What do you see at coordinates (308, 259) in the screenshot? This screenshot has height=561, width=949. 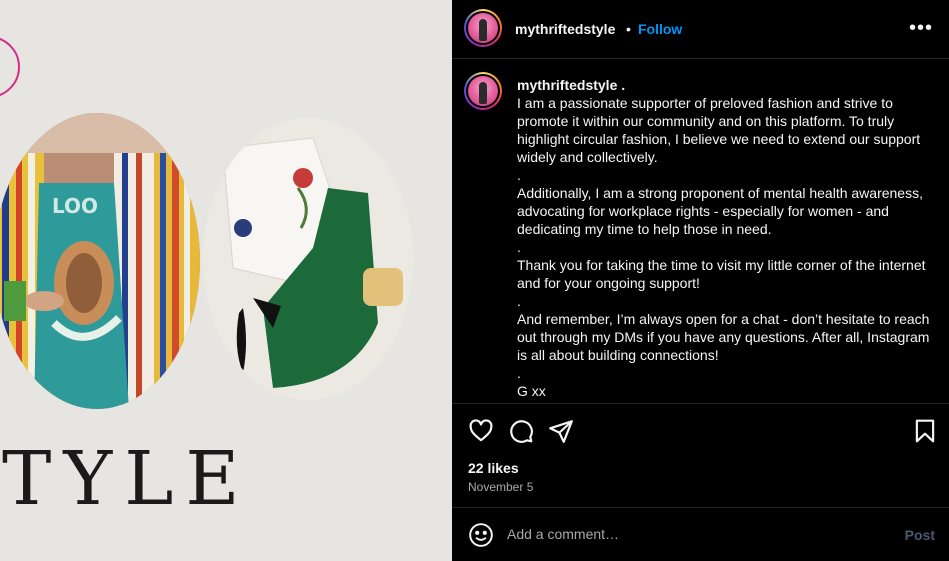 I see `outfit-photo-right` at bounding box center [308, 259].